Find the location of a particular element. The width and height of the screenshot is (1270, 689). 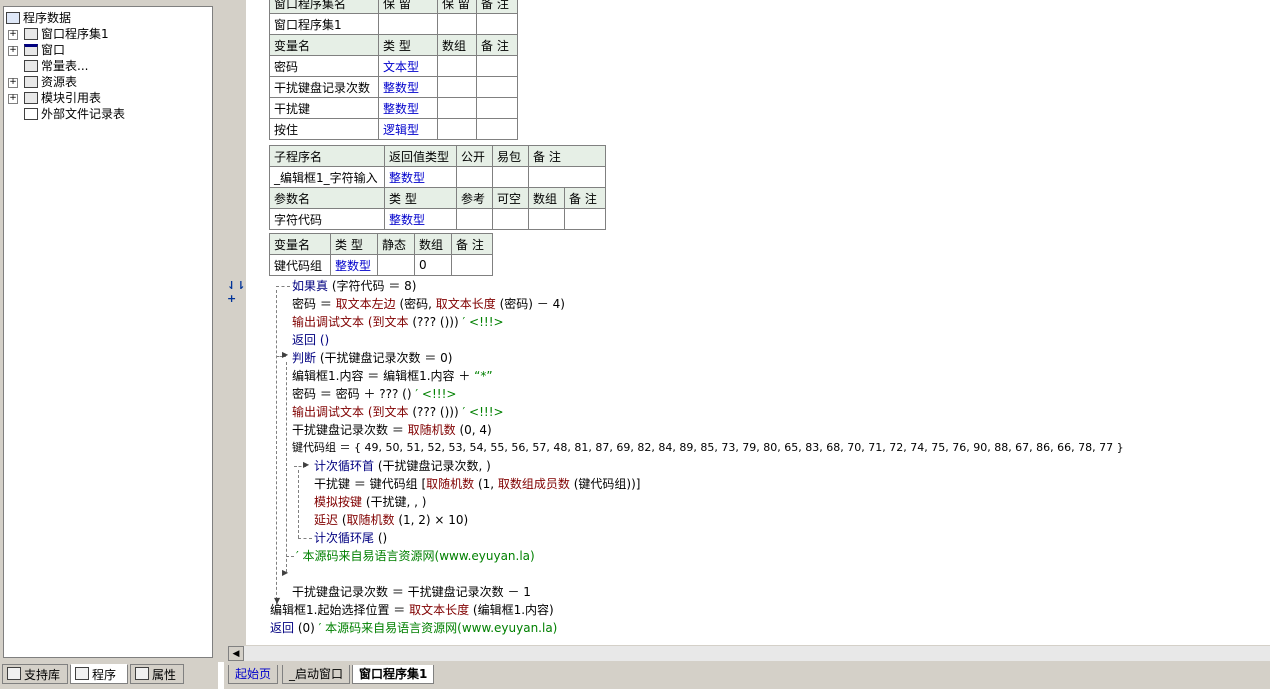

tab-program: 程序 is located at coordinates (99, 674).